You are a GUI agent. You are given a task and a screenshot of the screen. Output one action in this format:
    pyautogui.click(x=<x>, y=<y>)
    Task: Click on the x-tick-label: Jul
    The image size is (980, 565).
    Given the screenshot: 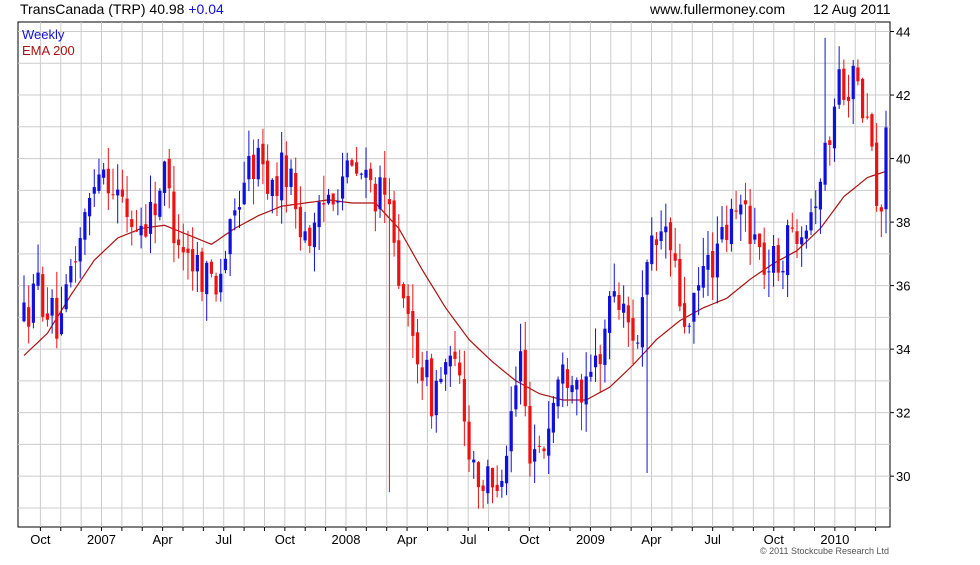 What is the action you would take?
    pyautogui.click(x=223, y=539)
    